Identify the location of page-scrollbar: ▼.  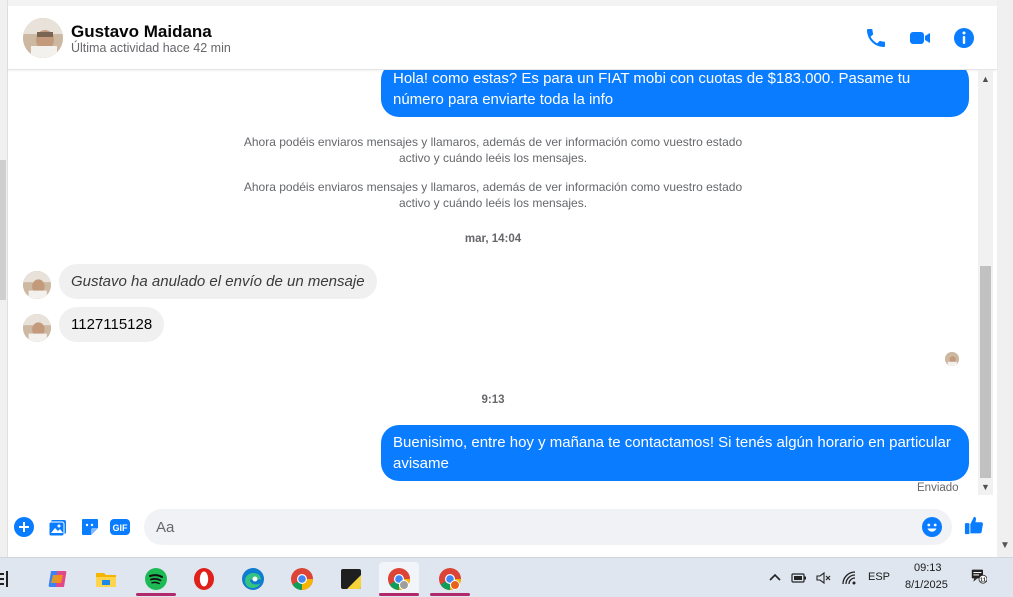
(1005, 278).